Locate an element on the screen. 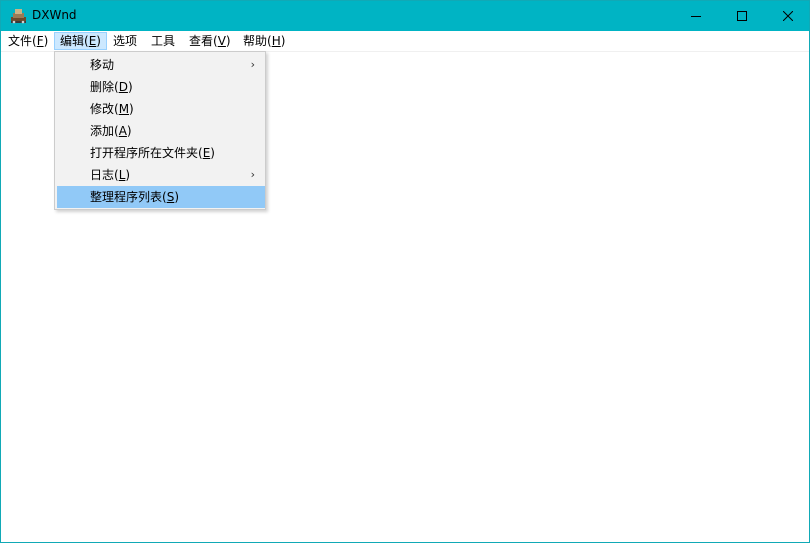 This screenshot has width=810, height=543. menu-help-accel: H is located at coordinates (276, 41).